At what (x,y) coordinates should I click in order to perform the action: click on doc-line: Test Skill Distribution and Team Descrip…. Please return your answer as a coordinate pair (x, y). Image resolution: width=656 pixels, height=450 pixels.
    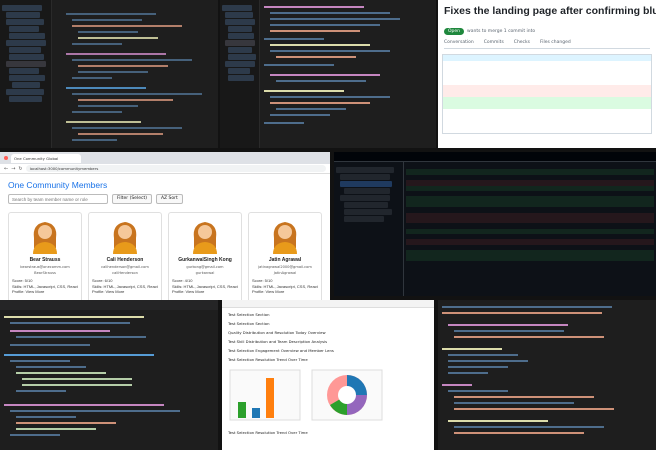
    Looking at the image, I should click on (278, 341).